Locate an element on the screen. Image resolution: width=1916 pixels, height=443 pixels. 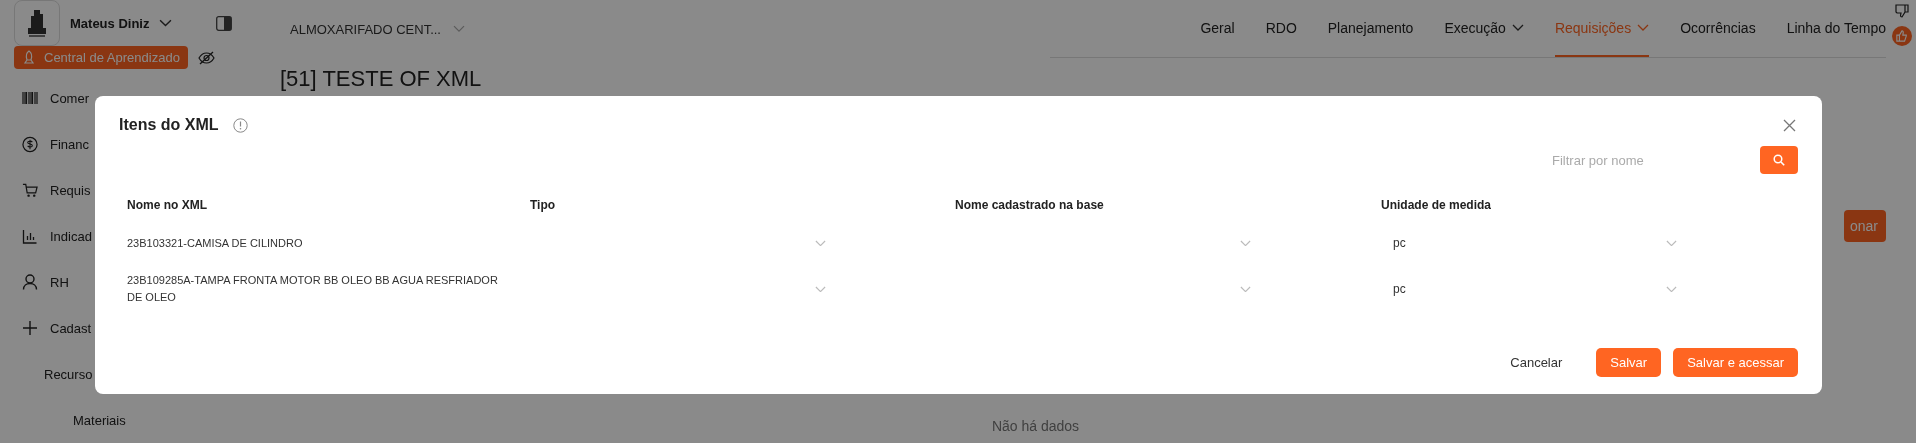
column-header: Nome no XML is located at coordinates (167, 205).